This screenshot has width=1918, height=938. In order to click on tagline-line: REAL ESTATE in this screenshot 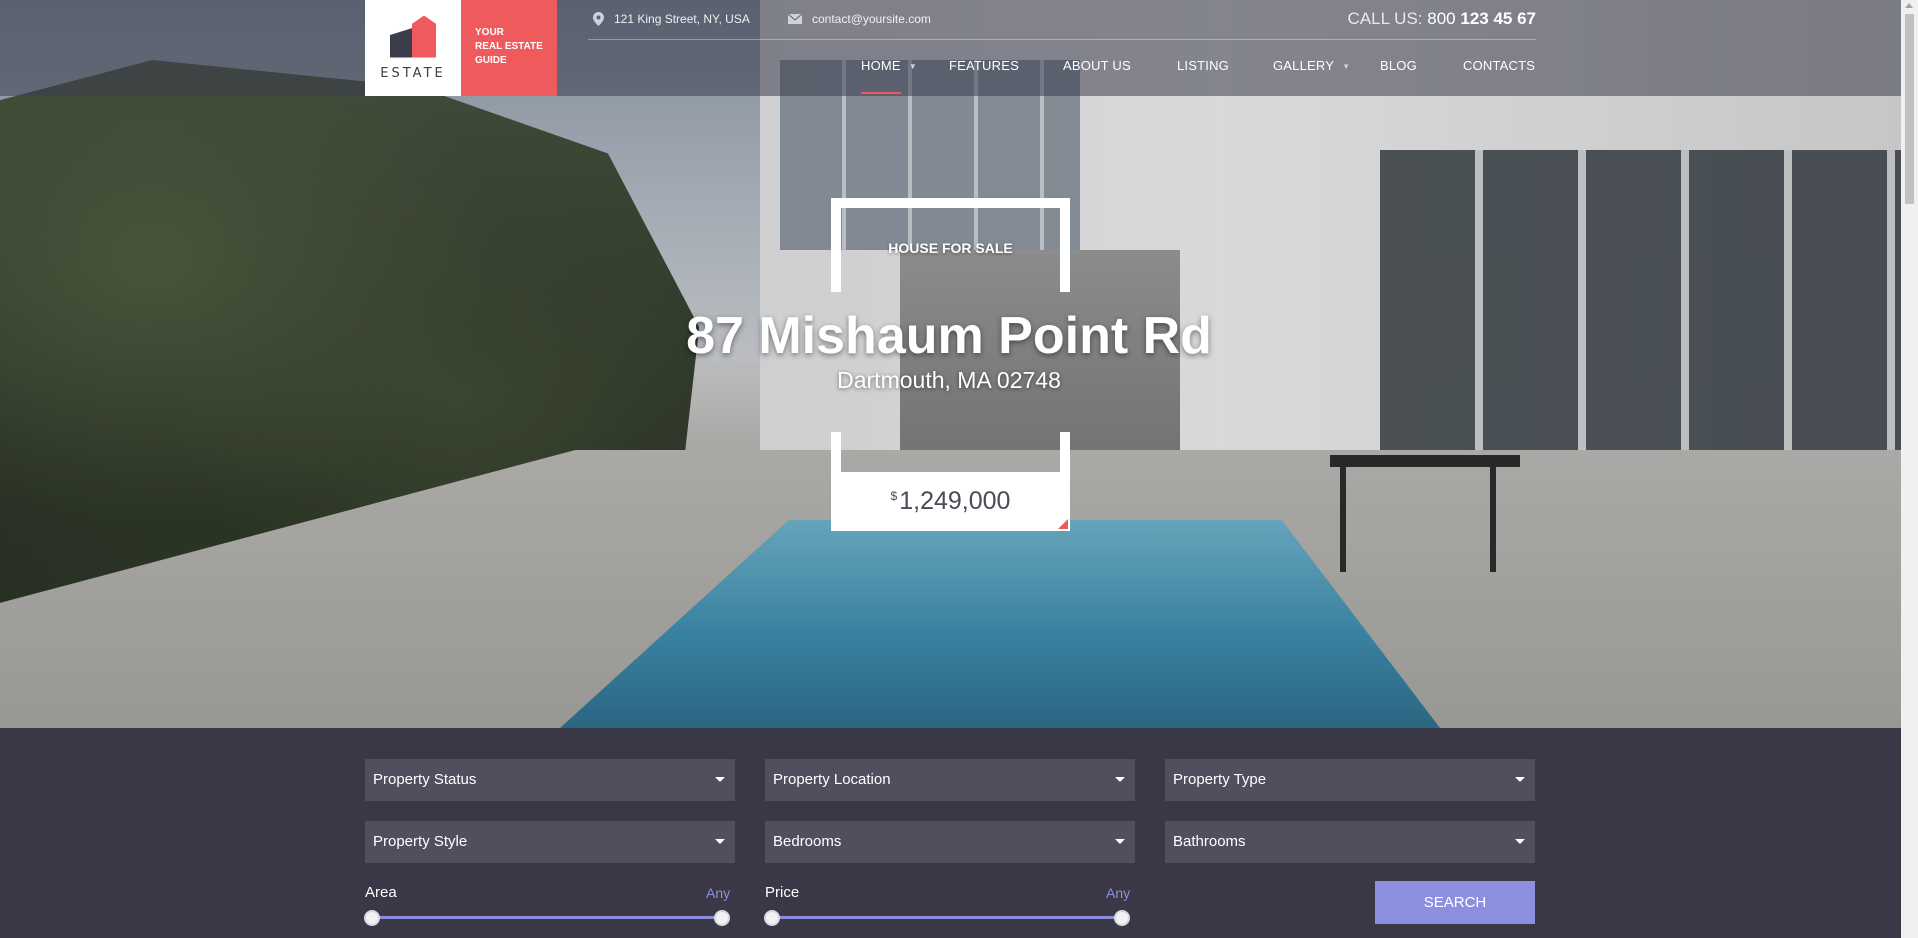, I will do `click(509, 46)`.